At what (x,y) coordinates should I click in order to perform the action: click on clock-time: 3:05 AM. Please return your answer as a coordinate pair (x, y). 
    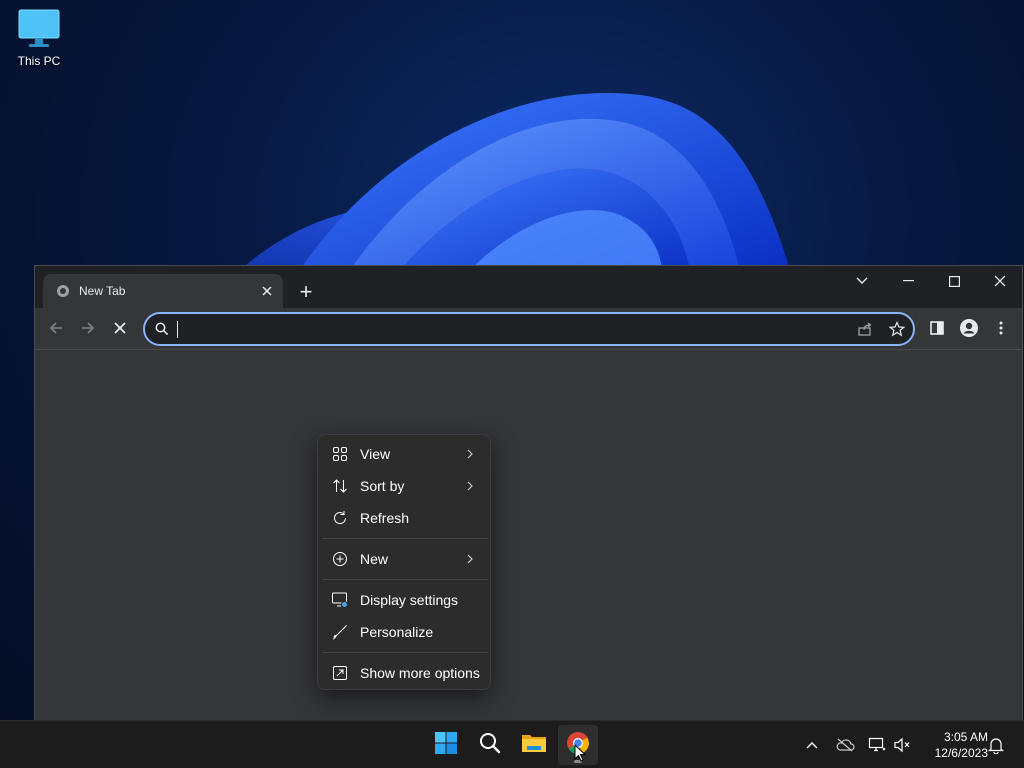
    Looking at the image, I should click on (965, 737).